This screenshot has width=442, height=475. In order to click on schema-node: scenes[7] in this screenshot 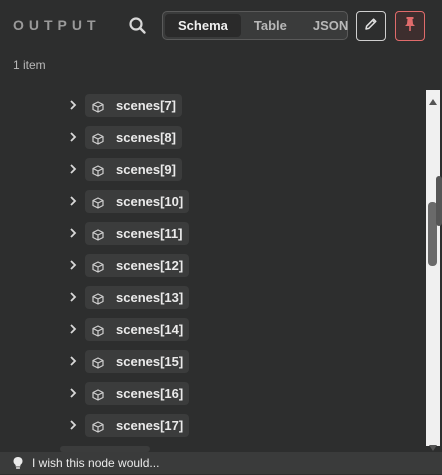, I will do `click(133, 105)`.